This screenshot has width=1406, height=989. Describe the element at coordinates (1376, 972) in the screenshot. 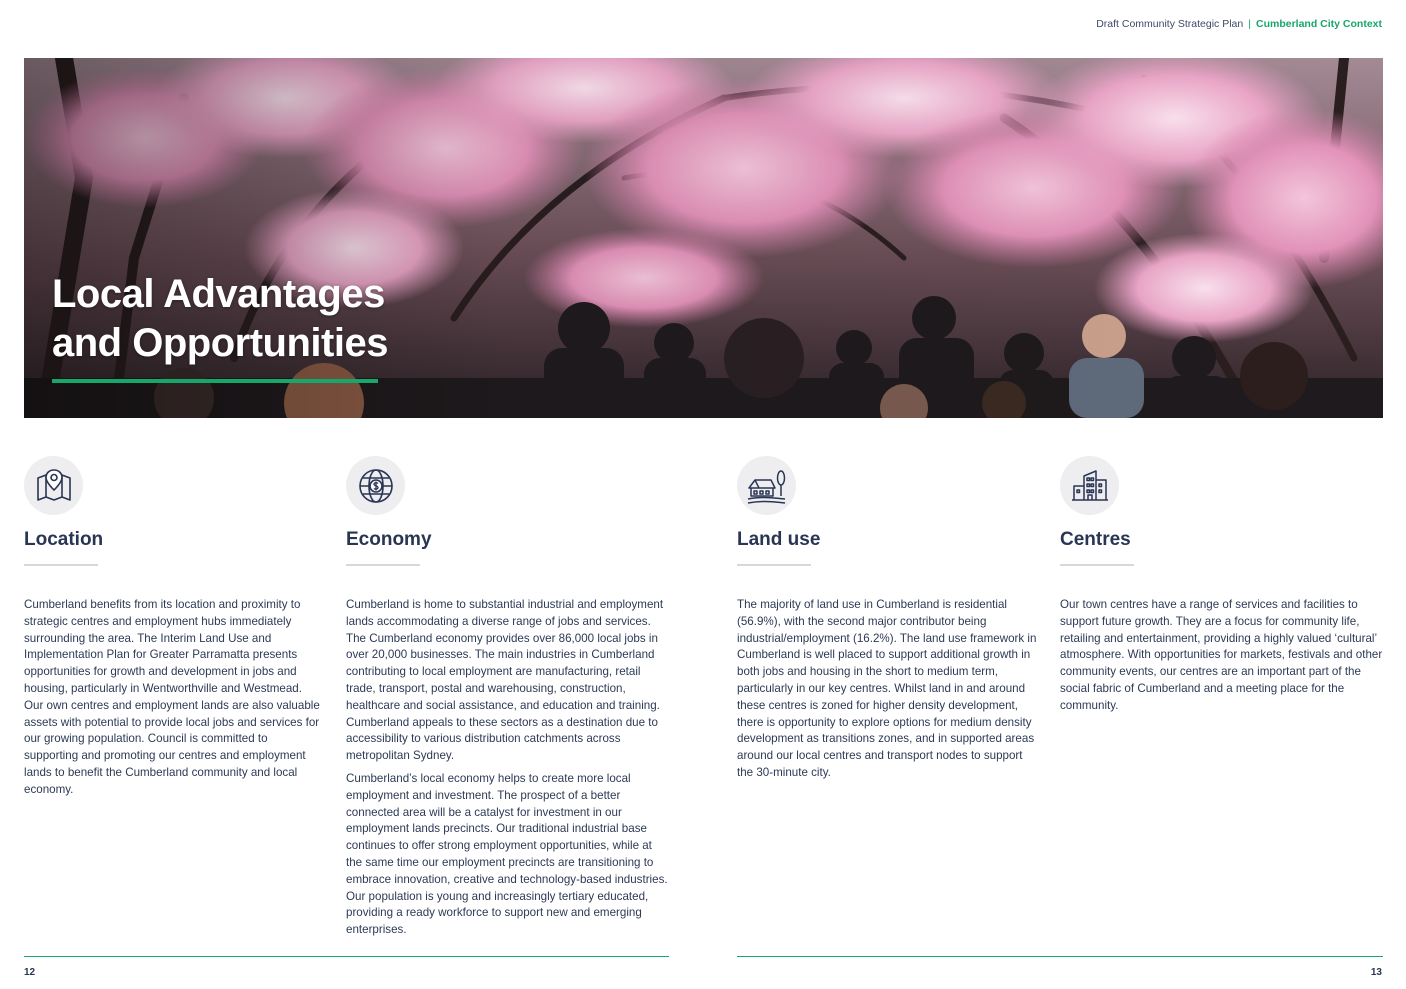

I see `page-number-right: 13` at that location.